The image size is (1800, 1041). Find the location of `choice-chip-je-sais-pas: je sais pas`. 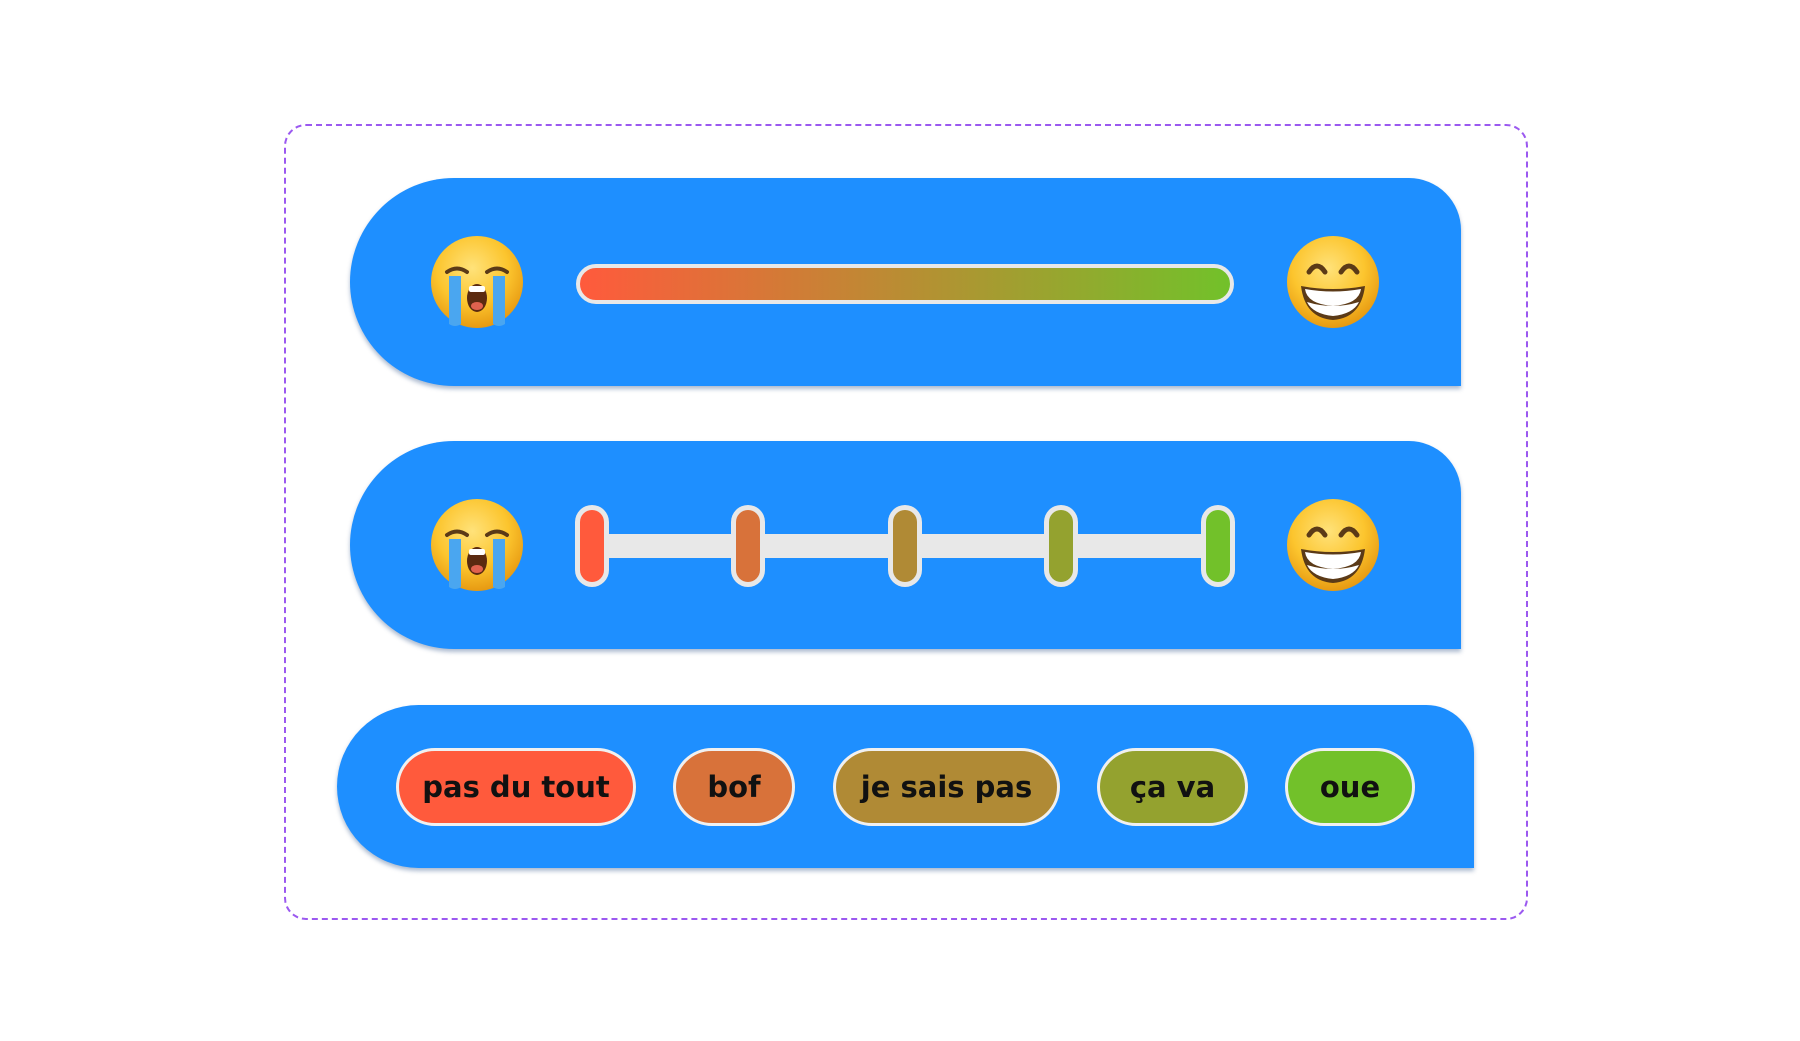

choice-chip-je-sais-pas: je sais pas is located at coordinates (946, 787).